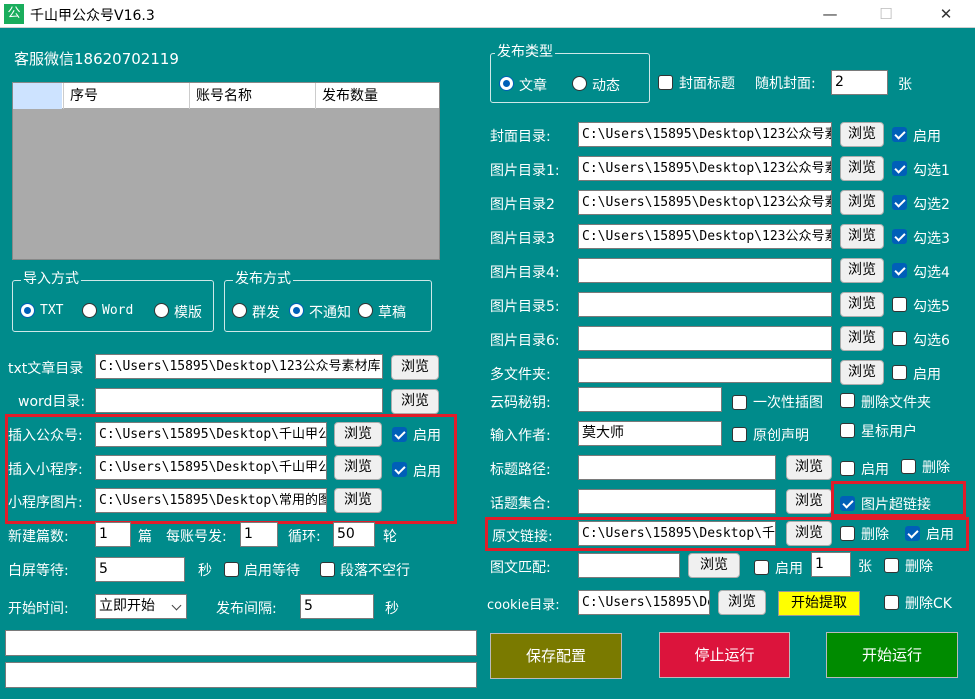  Describe the element at coordinates (862, 236) in the screenshot. I see `image-dir-3-browse-button: 浏览` at that location.